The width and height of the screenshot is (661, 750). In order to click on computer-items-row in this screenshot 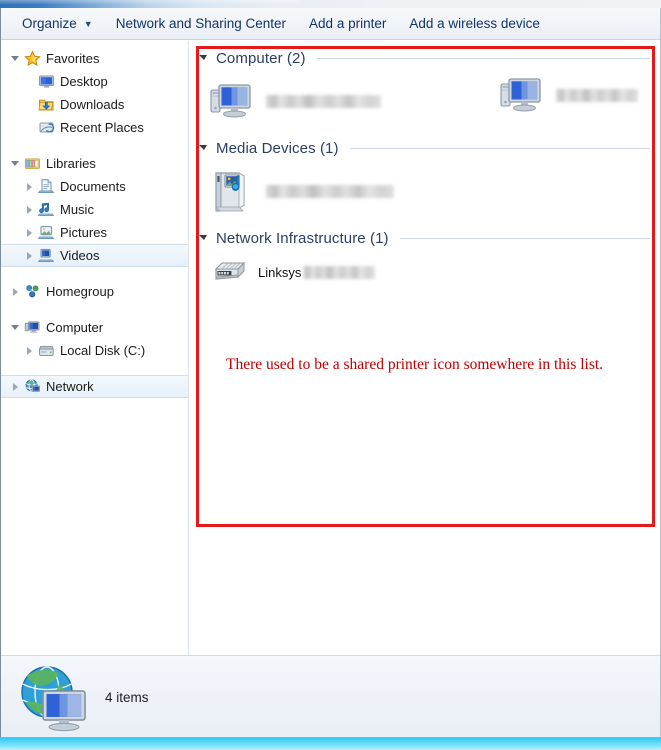, I will do `click(425, 101)`.